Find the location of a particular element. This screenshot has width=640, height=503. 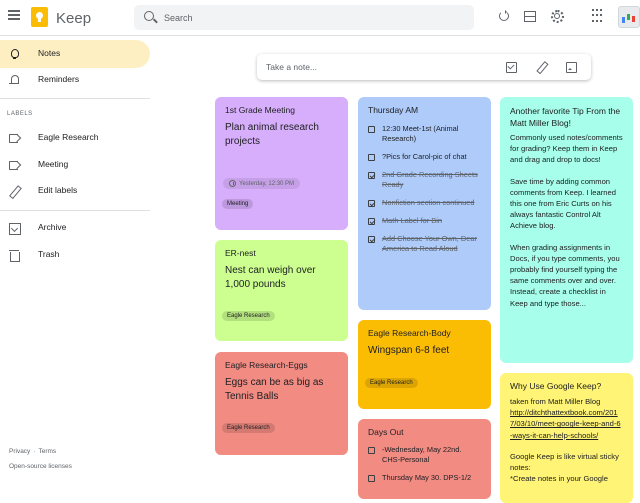

note-title: Eagle Research-Body is located at coordinates (409, 333).